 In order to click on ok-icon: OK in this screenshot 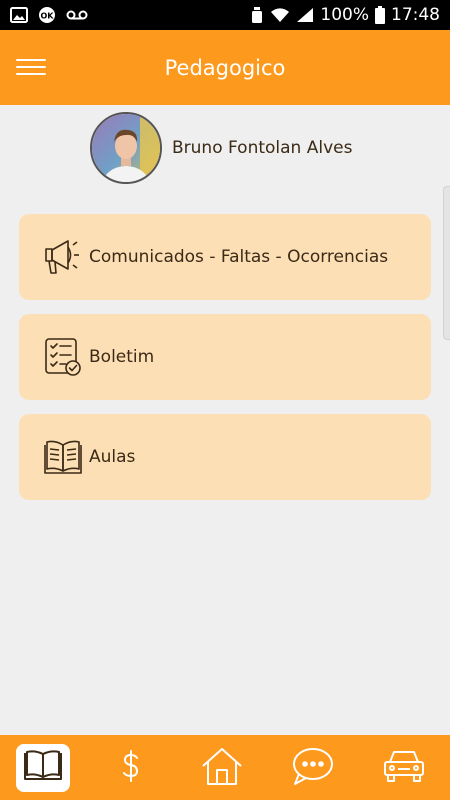, I will do `click(47, 15)`.